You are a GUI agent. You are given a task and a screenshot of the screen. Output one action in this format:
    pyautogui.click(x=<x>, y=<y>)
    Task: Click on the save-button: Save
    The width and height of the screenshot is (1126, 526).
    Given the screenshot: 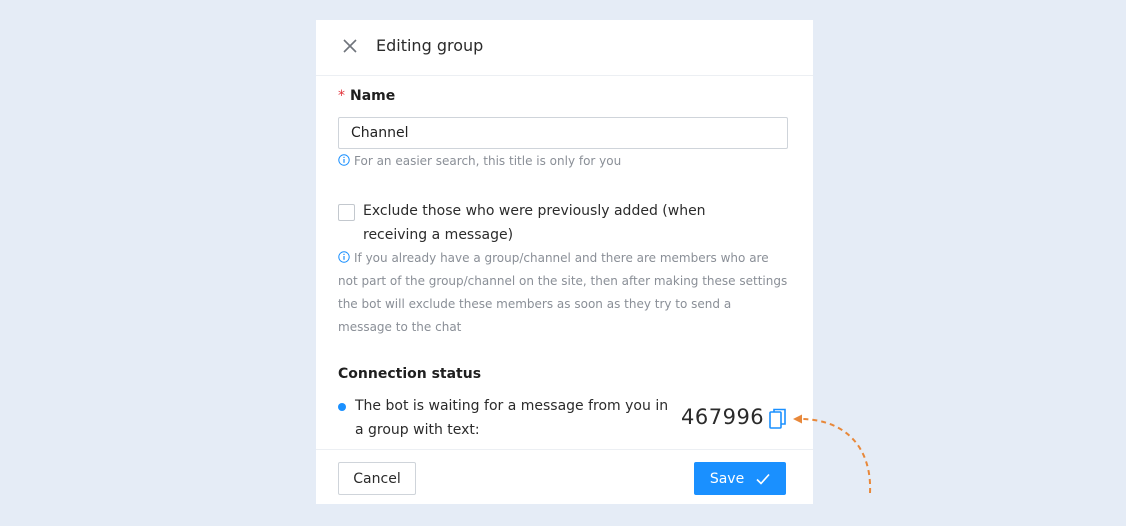 What is the action you would take?
    pyautogui.click(x=740, y=478)
    